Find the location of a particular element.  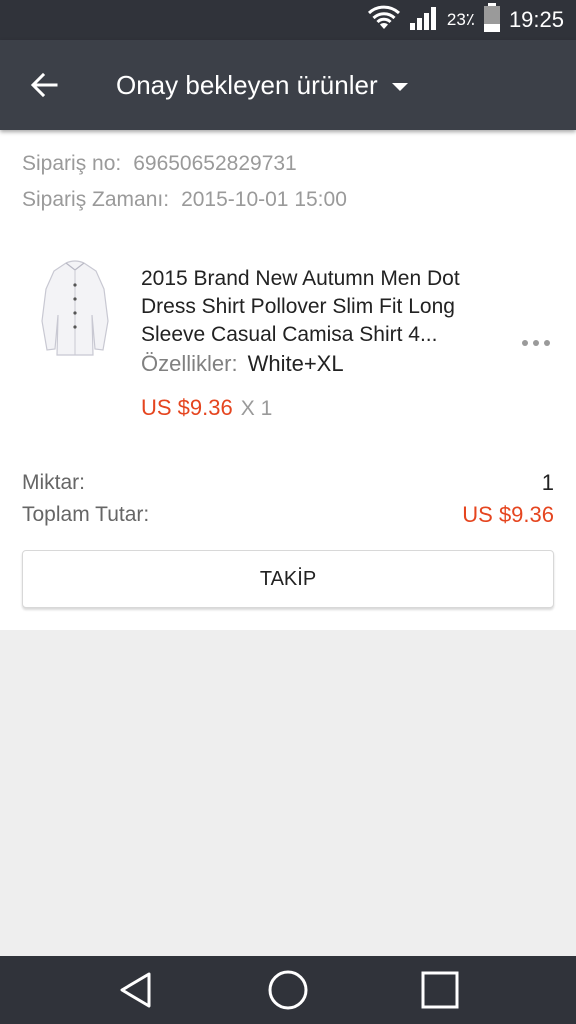

nav-back-button is located at coordinates (136, 990).